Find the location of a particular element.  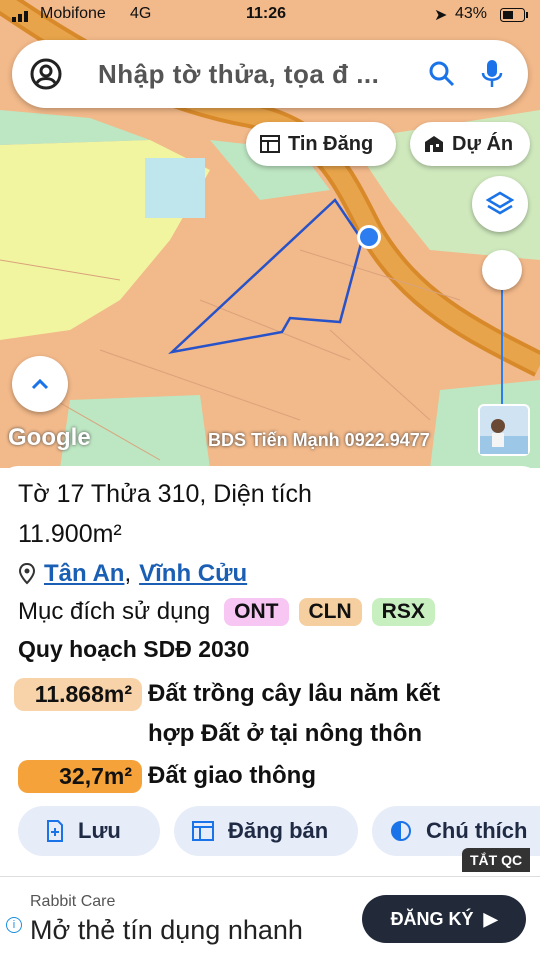

post-sale-button-label: Đăng bán is located at coordinates (278, 830).